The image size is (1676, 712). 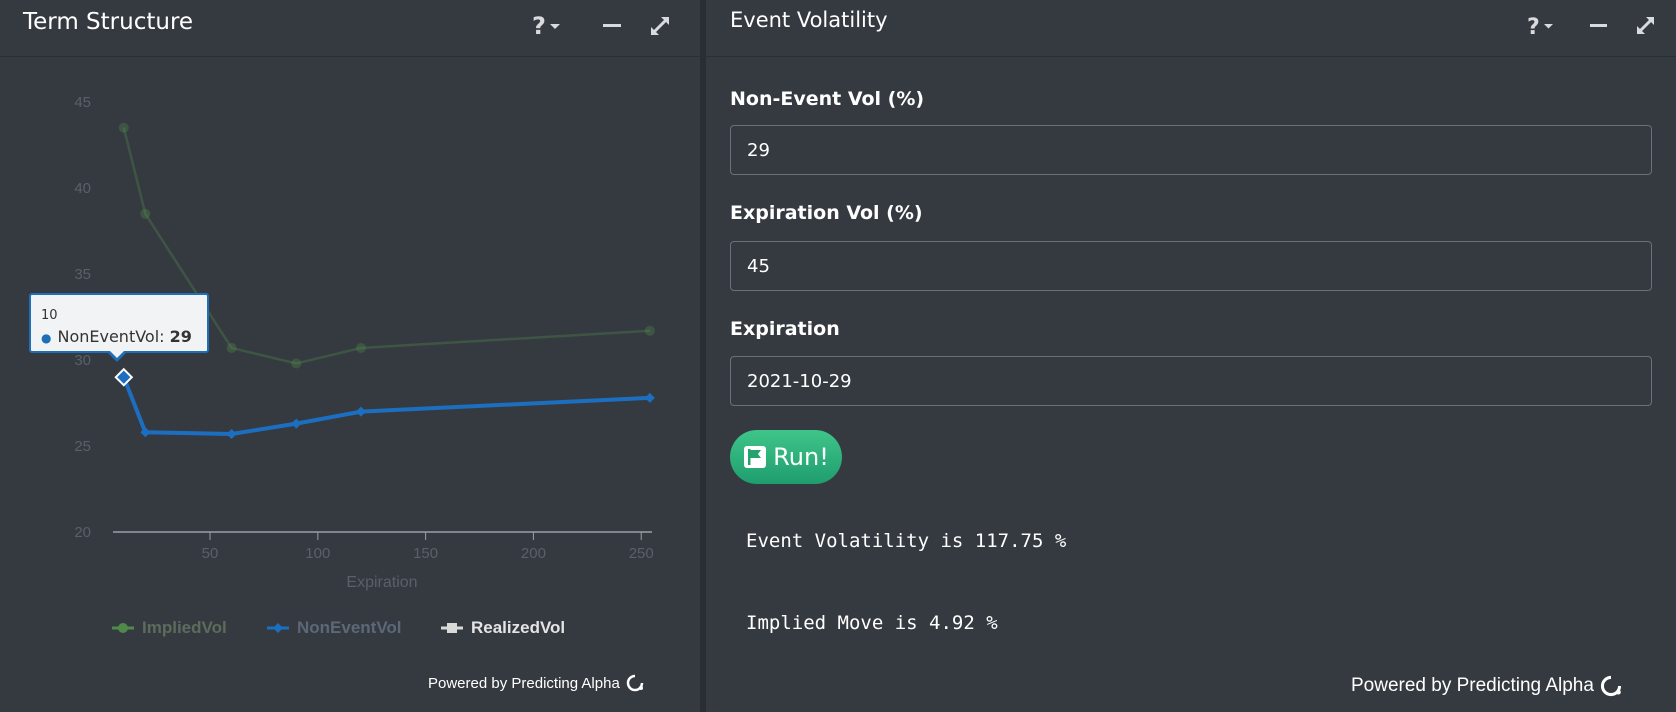 I want to click on x-tick-label: 100, so click(x=317, y=553).